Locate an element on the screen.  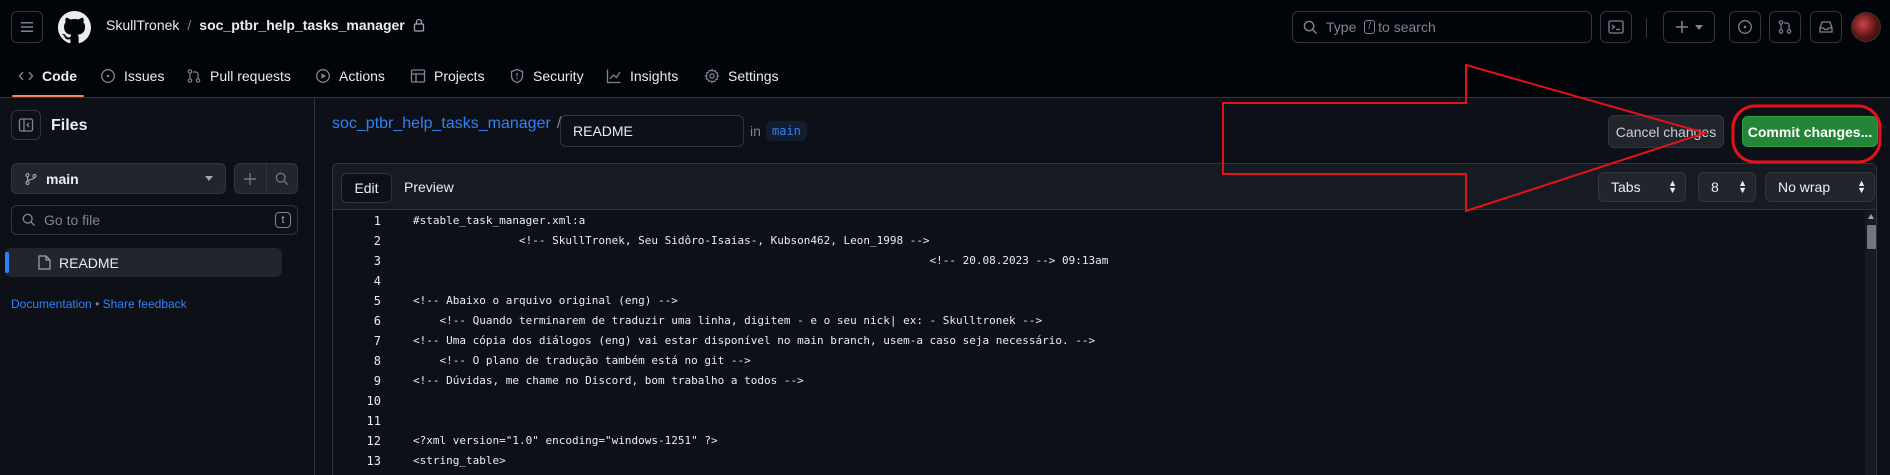
tab-label: Insights is located at coordinates (654, 76).